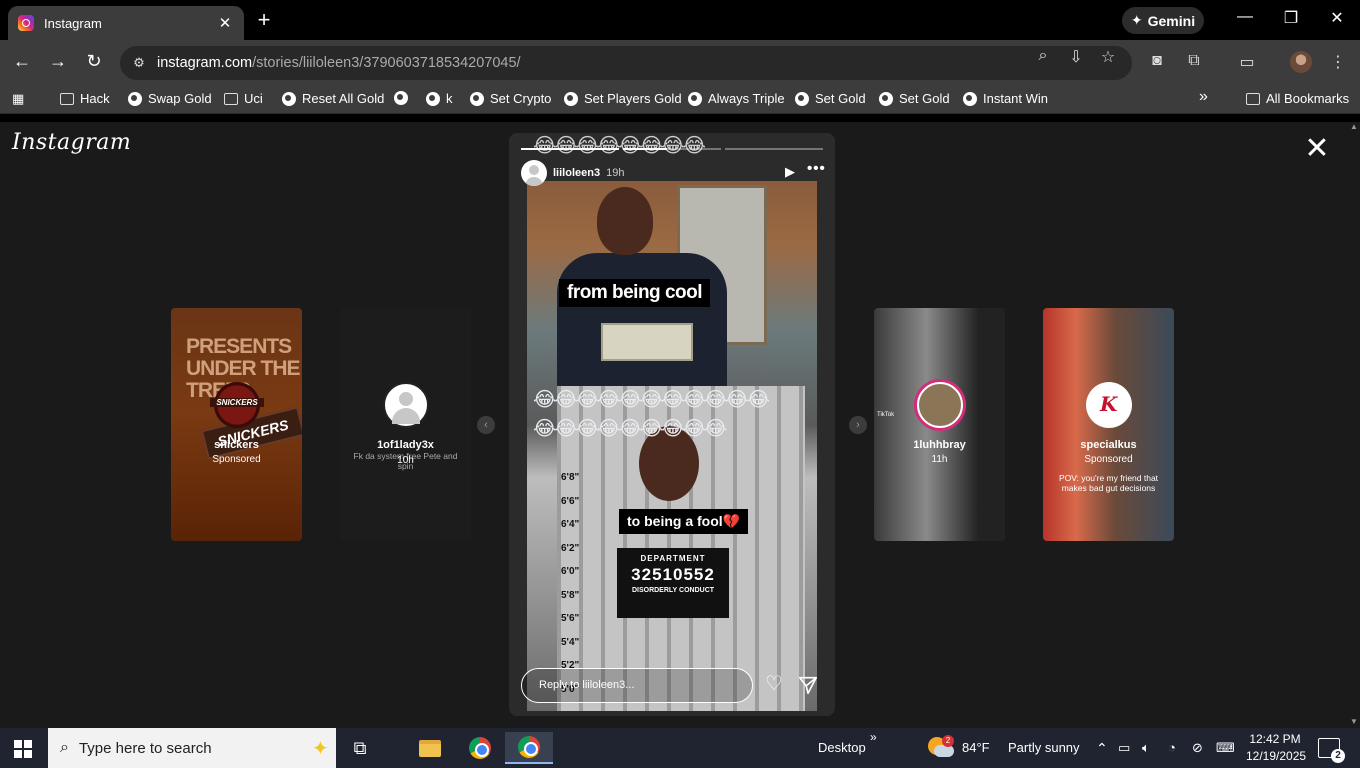  Describe the element at coordinates (1354, 721) in the screenshot. I see `scroll-down-icon: ▼` at that location.